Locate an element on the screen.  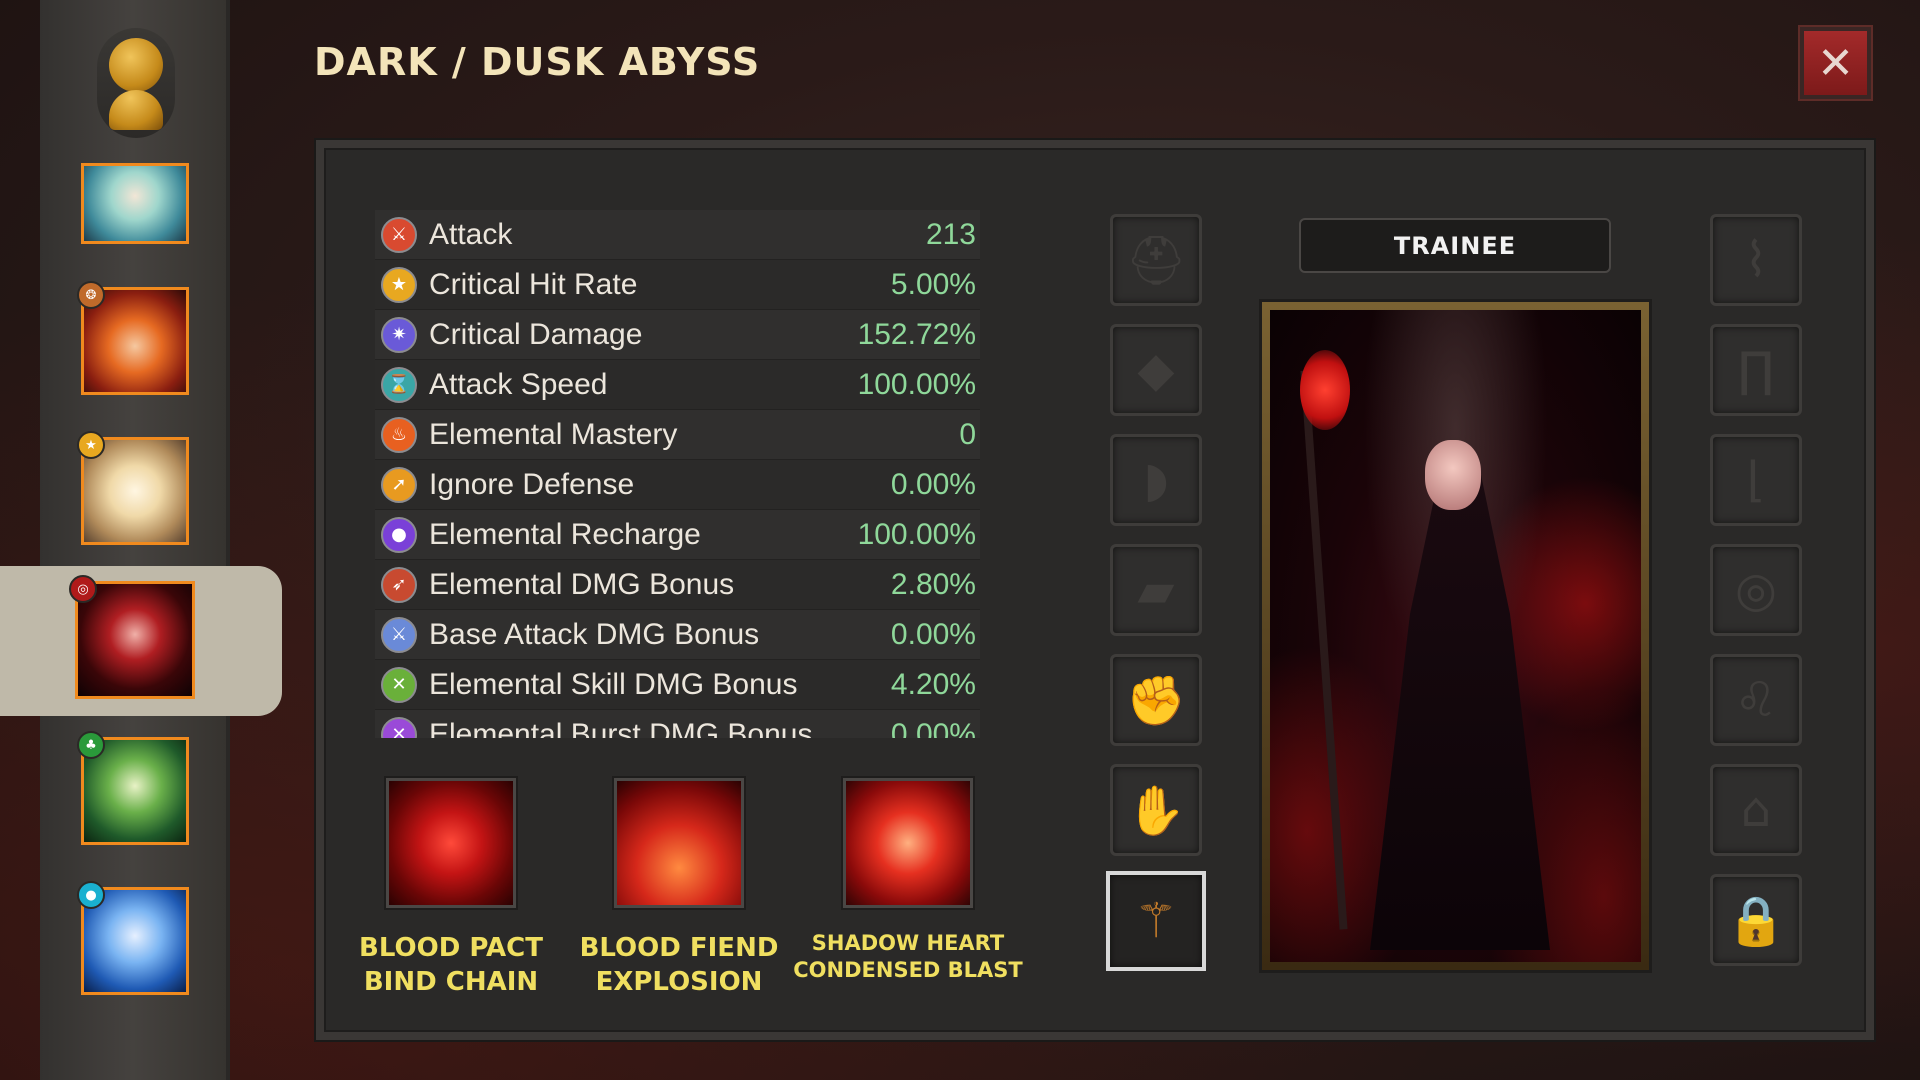
skill-label-line: EXPLOSION is located at coordinates (679, 982).